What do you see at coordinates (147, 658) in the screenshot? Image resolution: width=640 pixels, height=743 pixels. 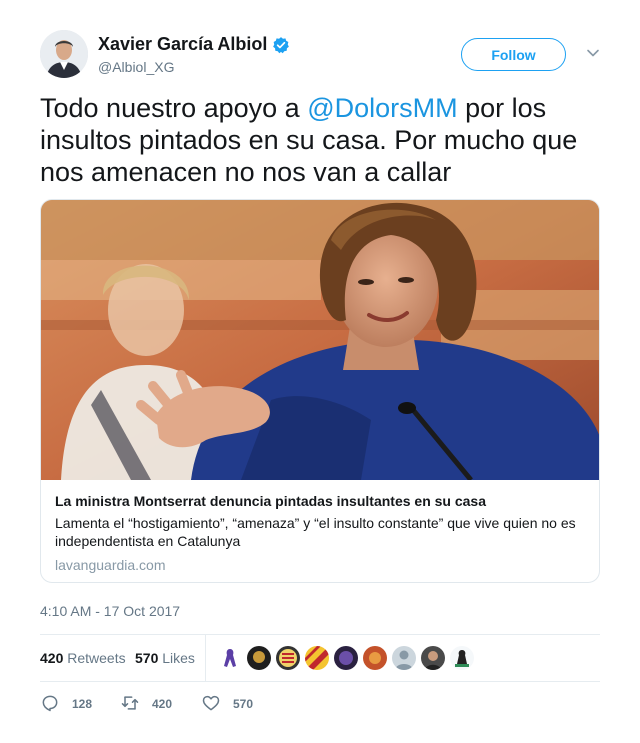 I see `likes-count: 570` at bounding box center [147, 658].